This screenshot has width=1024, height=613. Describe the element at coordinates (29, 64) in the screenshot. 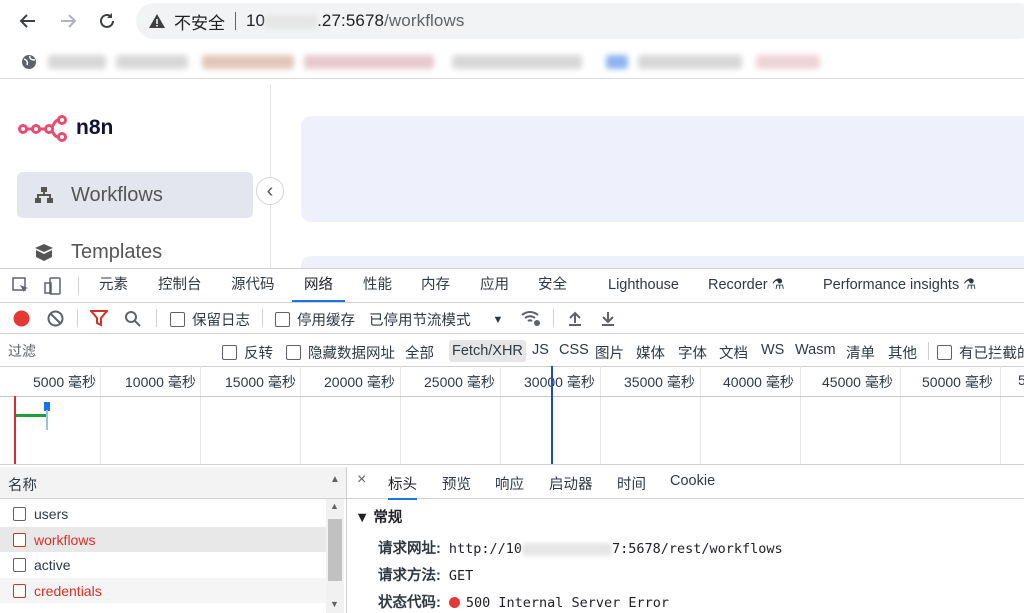

I see `globe-icon` at that location.